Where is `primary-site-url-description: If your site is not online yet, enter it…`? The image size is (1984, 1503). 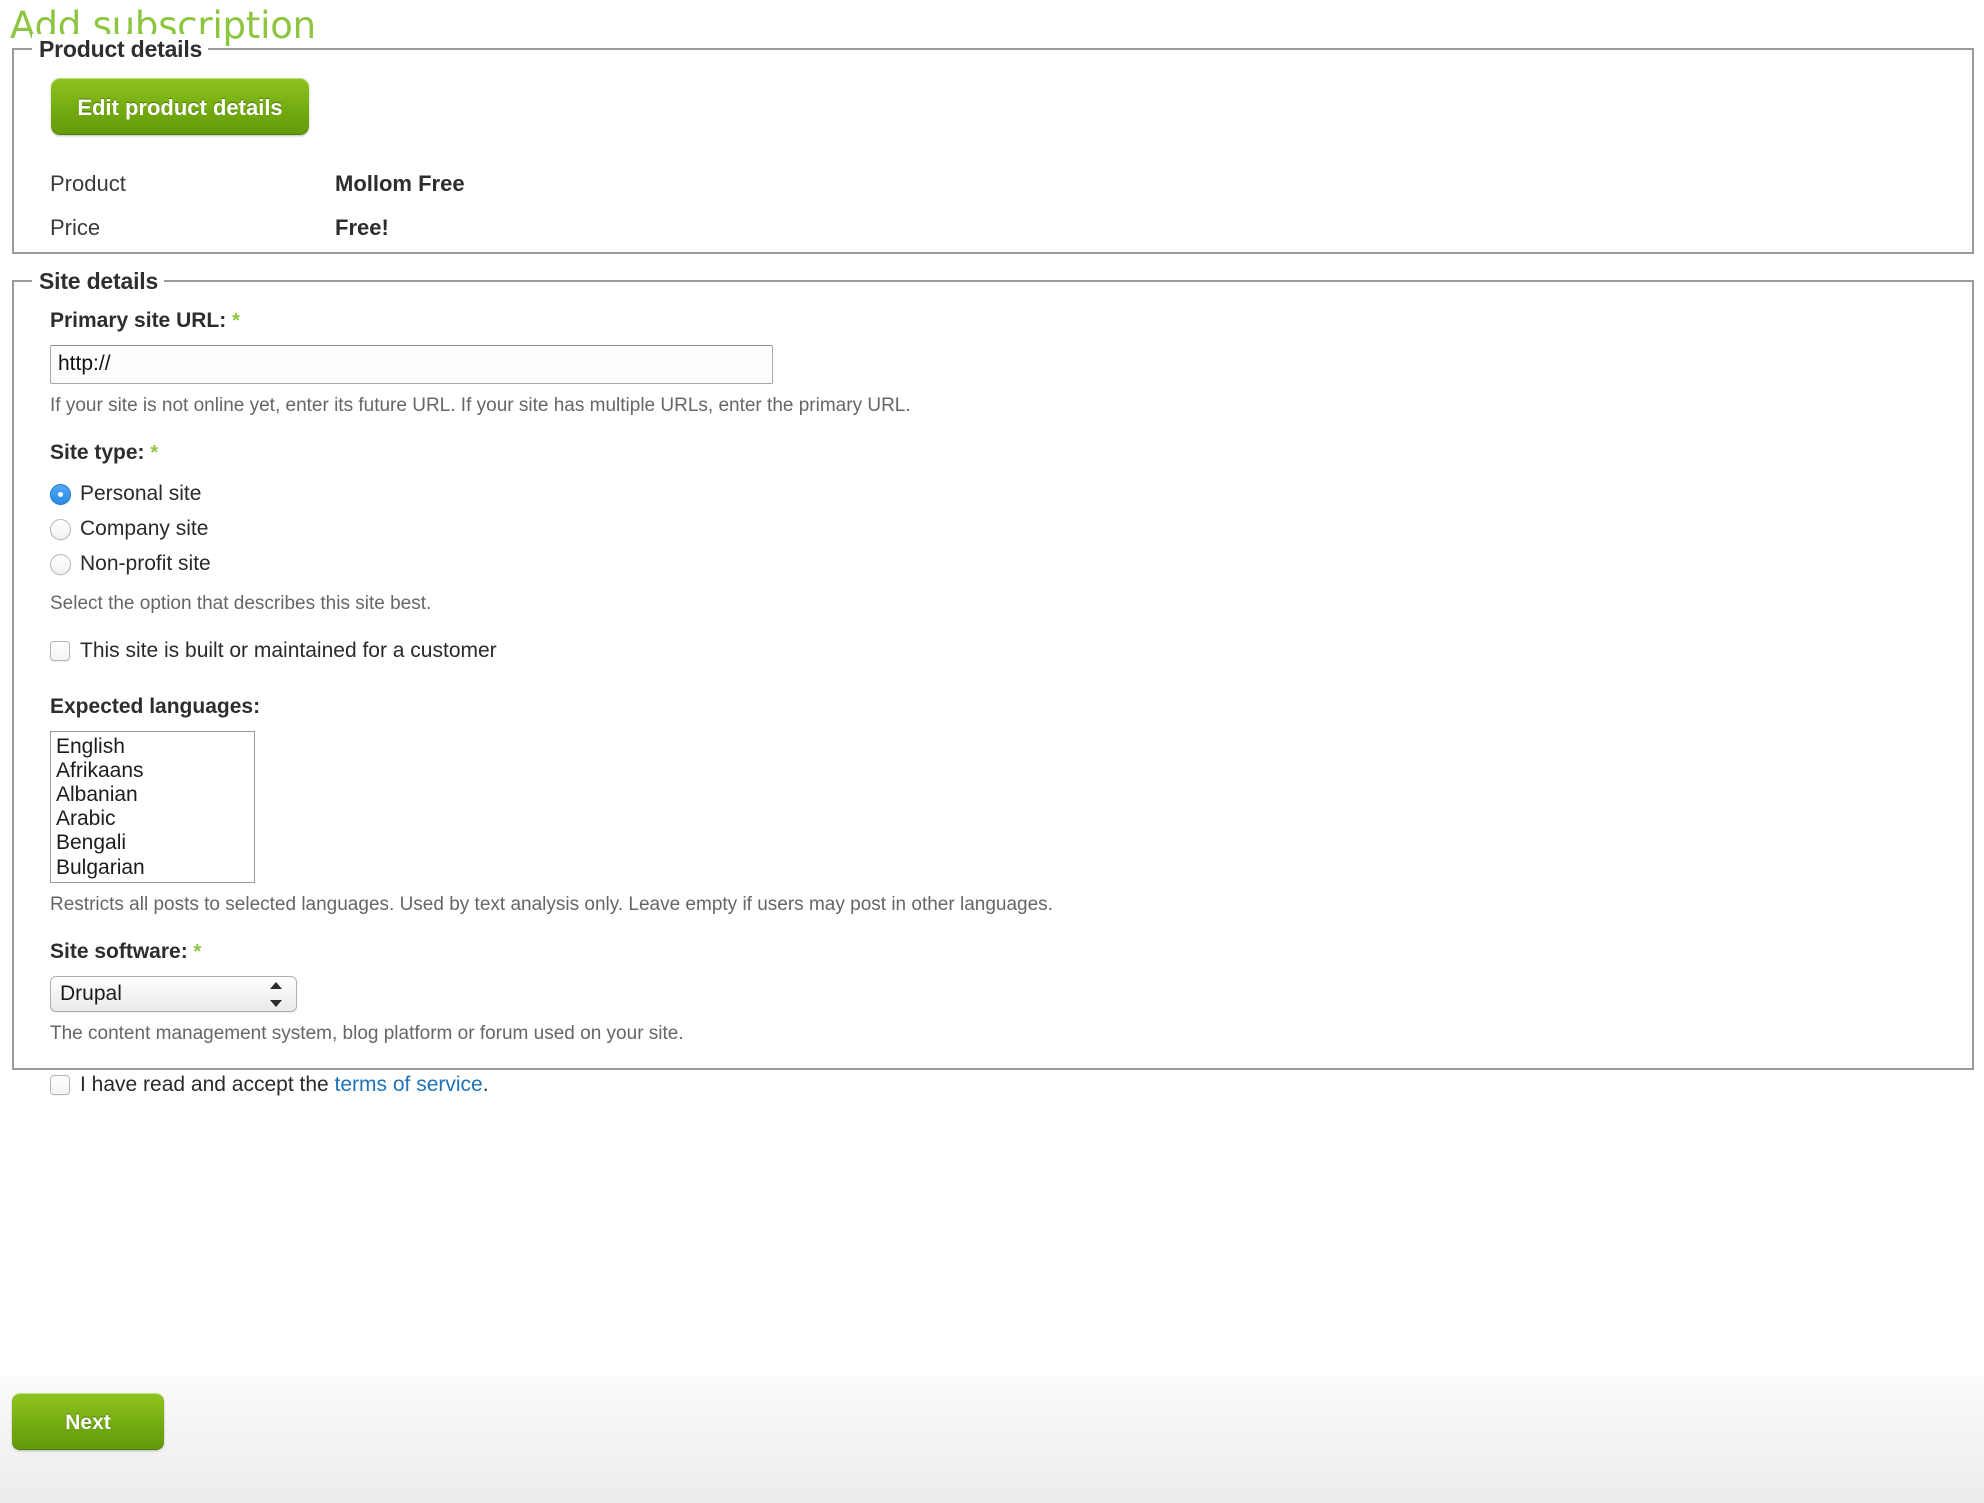
primary-site-url-description: If your site is not online yet, enter it… is located at coordinates (480, 405).